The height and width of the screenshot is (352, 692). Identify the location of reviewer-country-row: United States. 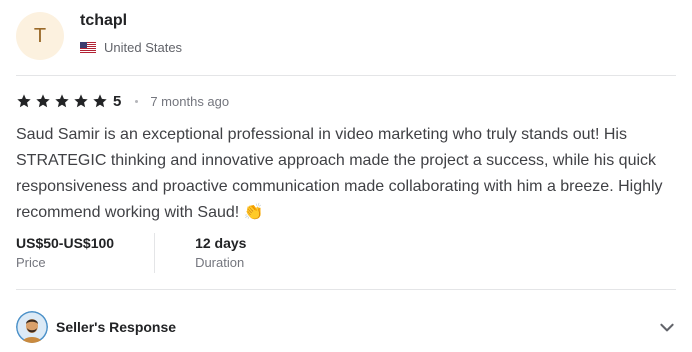
(131, 47).